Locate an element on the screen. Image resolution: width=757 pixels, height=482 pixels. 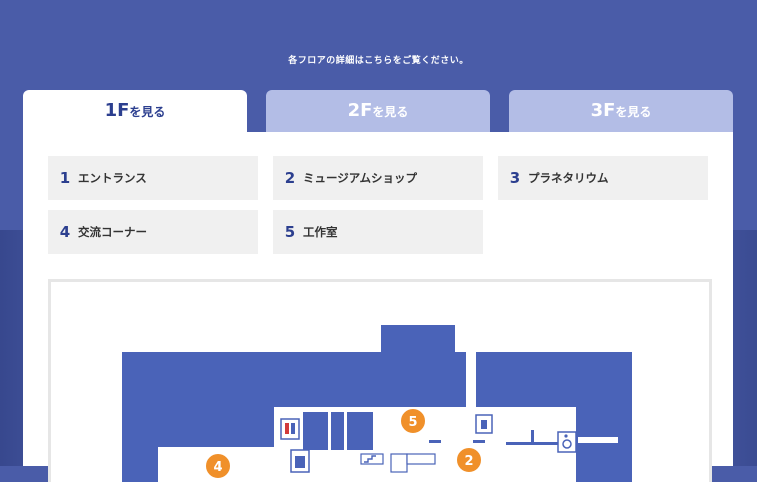
tab-2f-floor: 2F is located at coordinates (360, 110).